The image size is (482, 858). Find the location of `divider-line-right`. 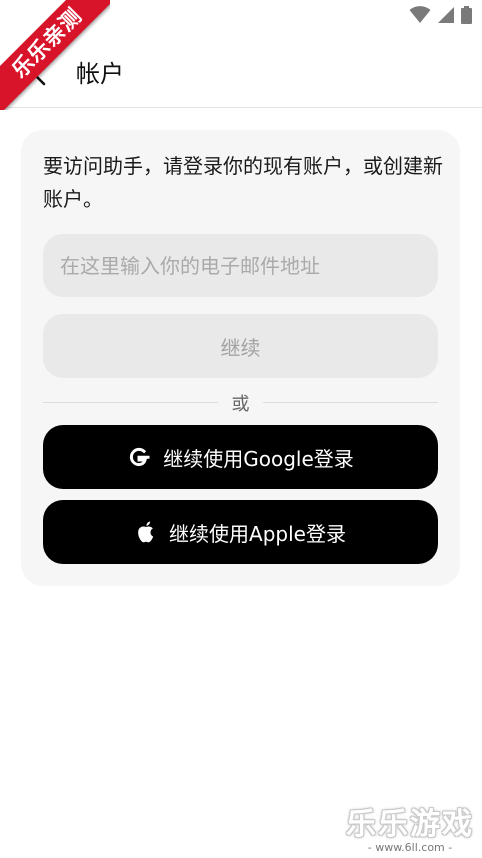

divider-line-right is located at coordinates (350, 402).